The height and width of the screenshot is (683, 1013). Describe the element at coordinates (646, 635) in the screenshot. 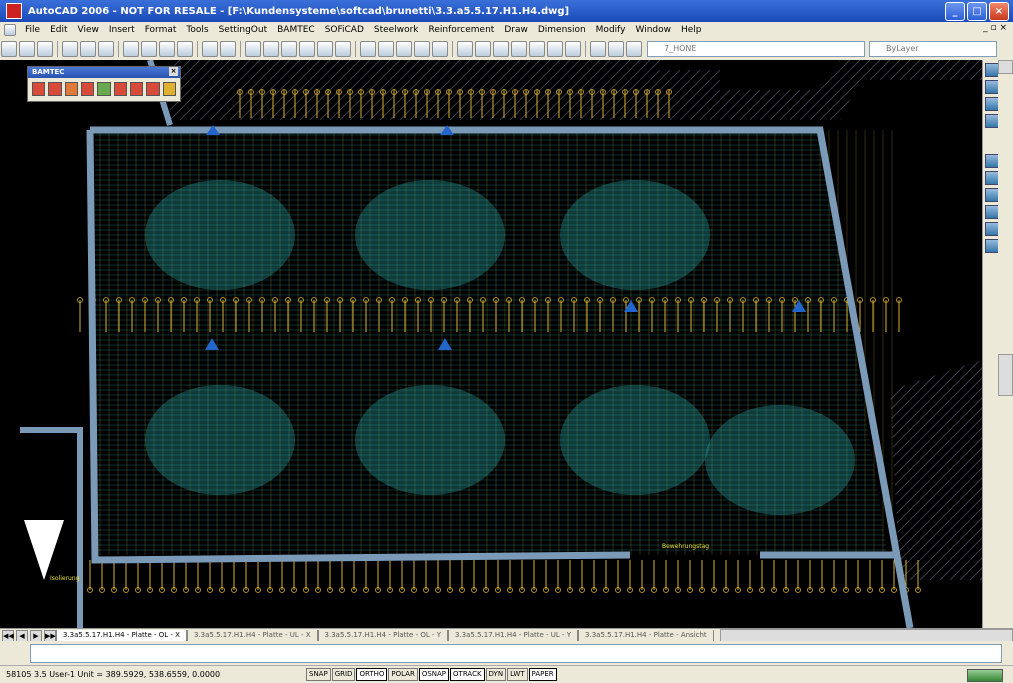

I see `layout-tab: 3.3a5.5.17.H1.H4 - Platte - Ansicht` at that location.